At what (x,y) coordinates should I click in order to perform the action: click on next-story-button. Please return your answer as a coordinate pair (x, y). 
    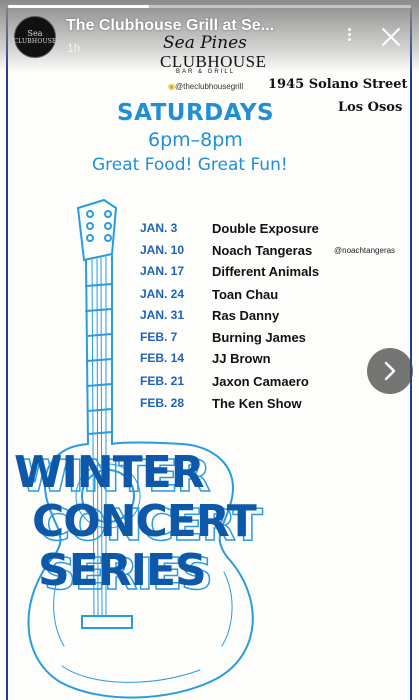
    Looking at the image, I should click on (390, 371).